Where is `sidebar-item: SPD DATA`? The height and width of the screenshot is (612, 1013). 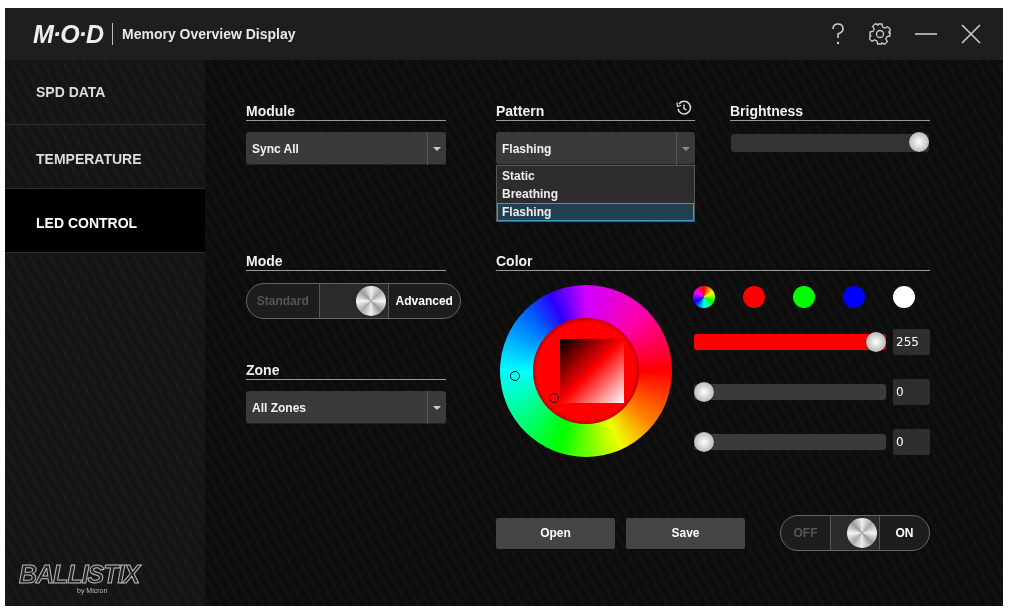 sidebar-item: SPD DATA is located at coordinates (105, 92).